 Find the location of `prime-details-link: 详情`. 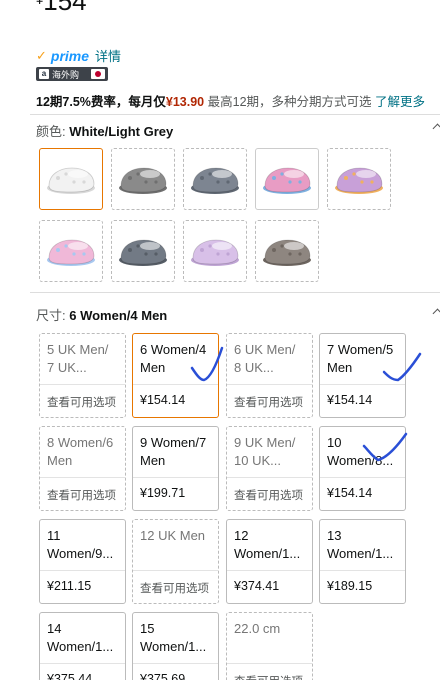

prime-details-link: 详情 is located at coordinates (108, 55).